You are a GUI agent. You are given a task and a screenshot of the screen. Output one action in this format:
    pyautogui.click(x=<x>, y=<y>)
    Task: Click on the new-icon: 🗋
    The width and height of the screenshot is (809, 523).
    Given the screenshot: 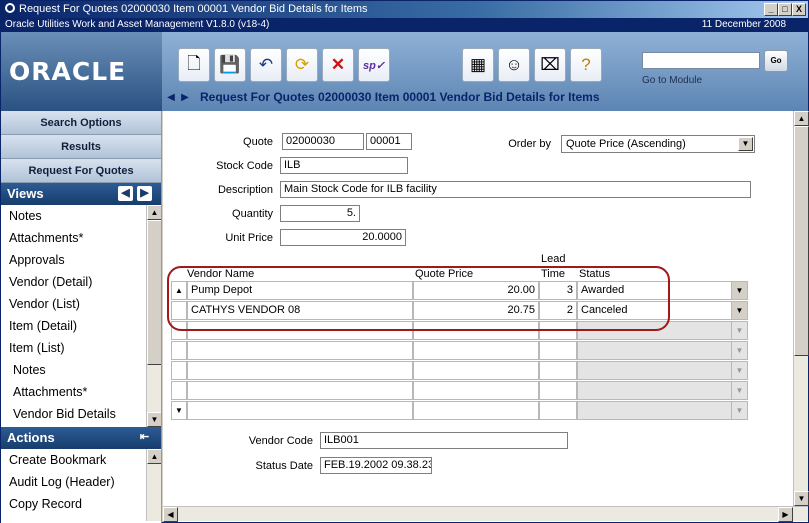 What is the action you would take?
    pyautogui.click(x=194, y=65)
    